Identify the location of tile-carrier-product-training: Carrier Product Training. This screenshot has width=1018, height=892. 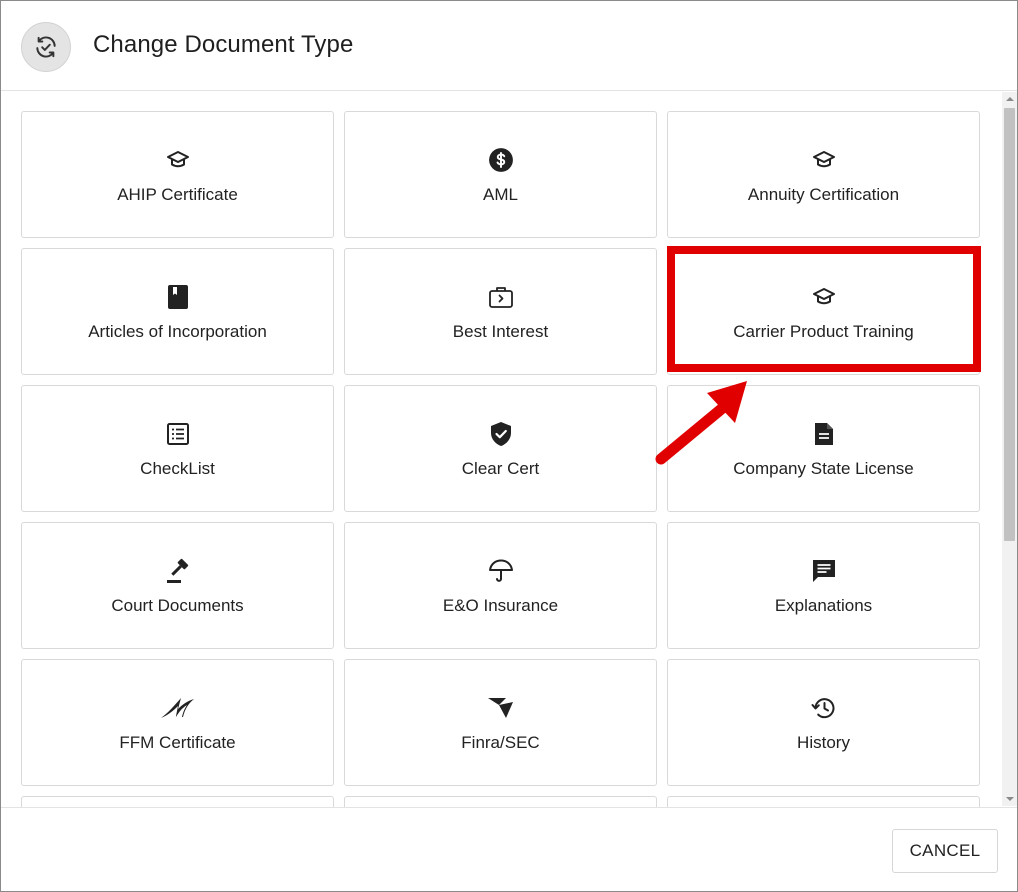
(823, 311).